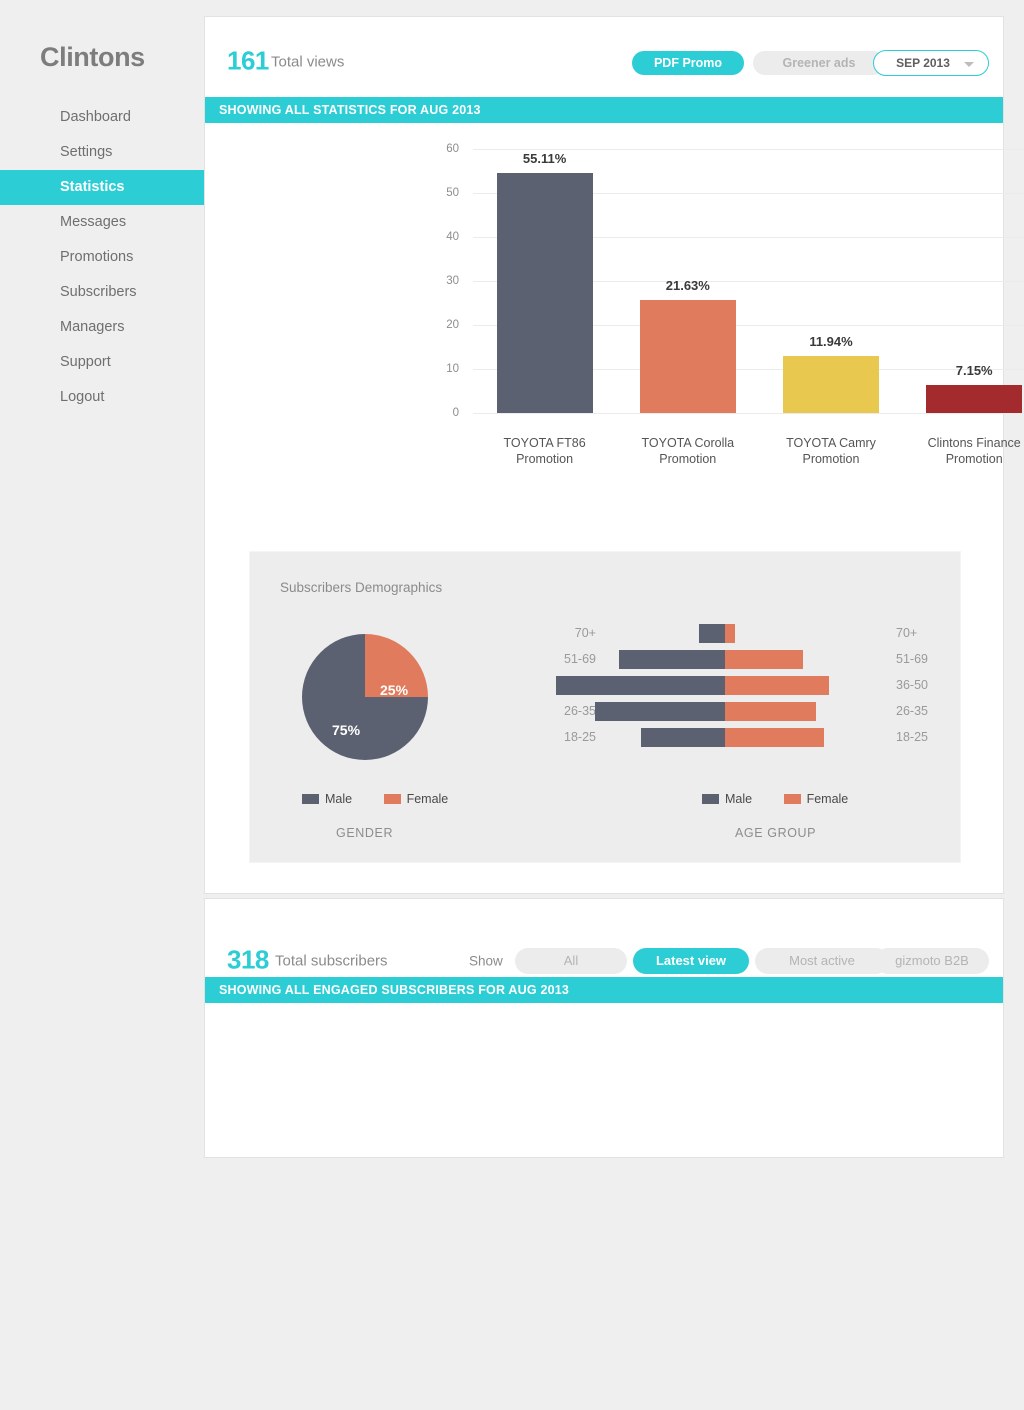 This screenshot has width=1024, height=1410. Describe the element at coordinates (974, 388) in the screenshot. I see `bar: 7.15%` at that location.